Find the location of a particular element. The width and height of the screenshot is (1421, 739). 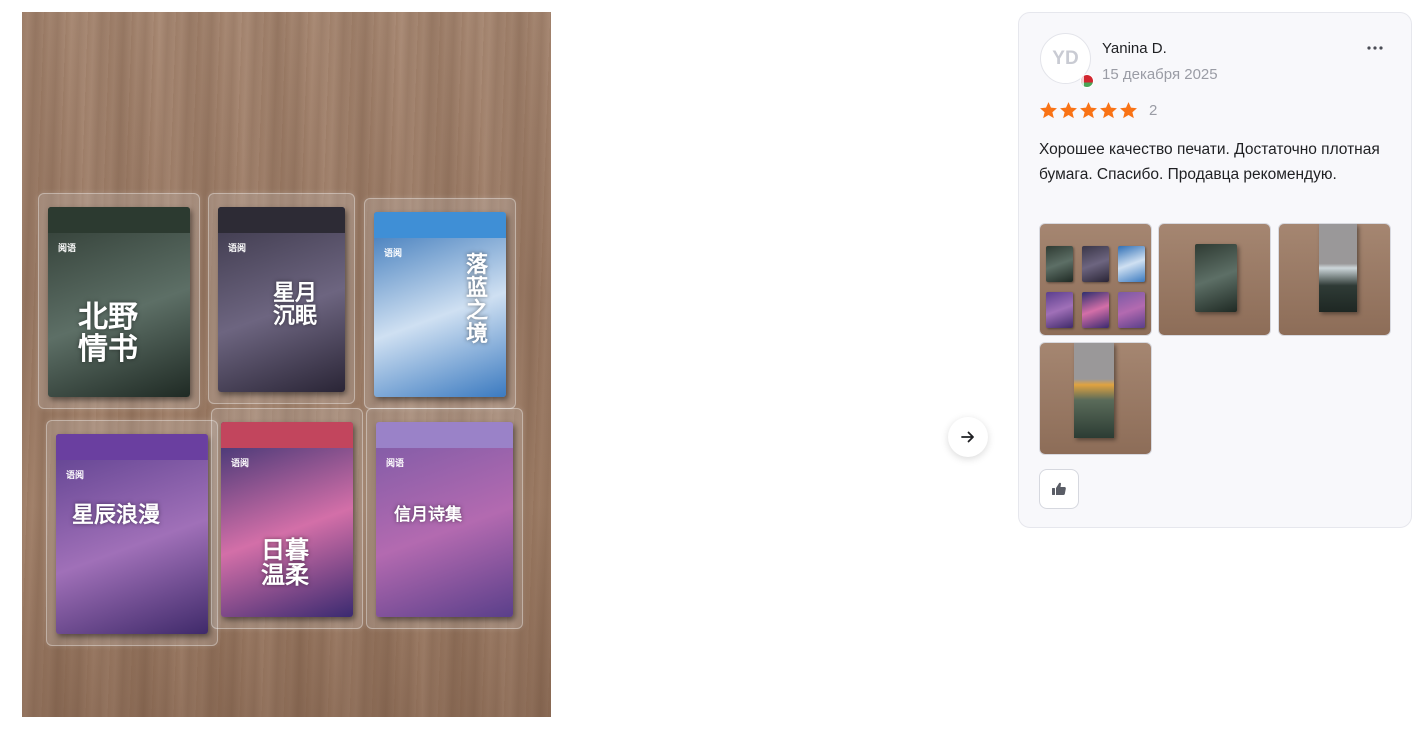

sticker-pack: 语阅 落 蓝 之 境 is located at coordinates (440, 304).